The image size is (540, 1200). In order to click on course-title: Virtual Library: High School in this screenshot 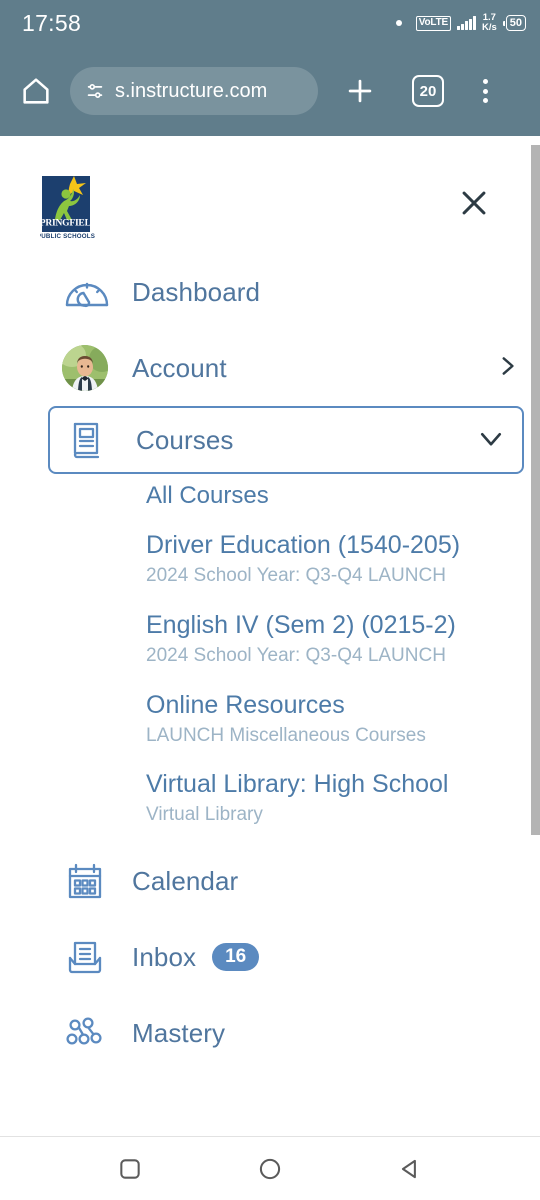, I will do `click(297, 784)`.